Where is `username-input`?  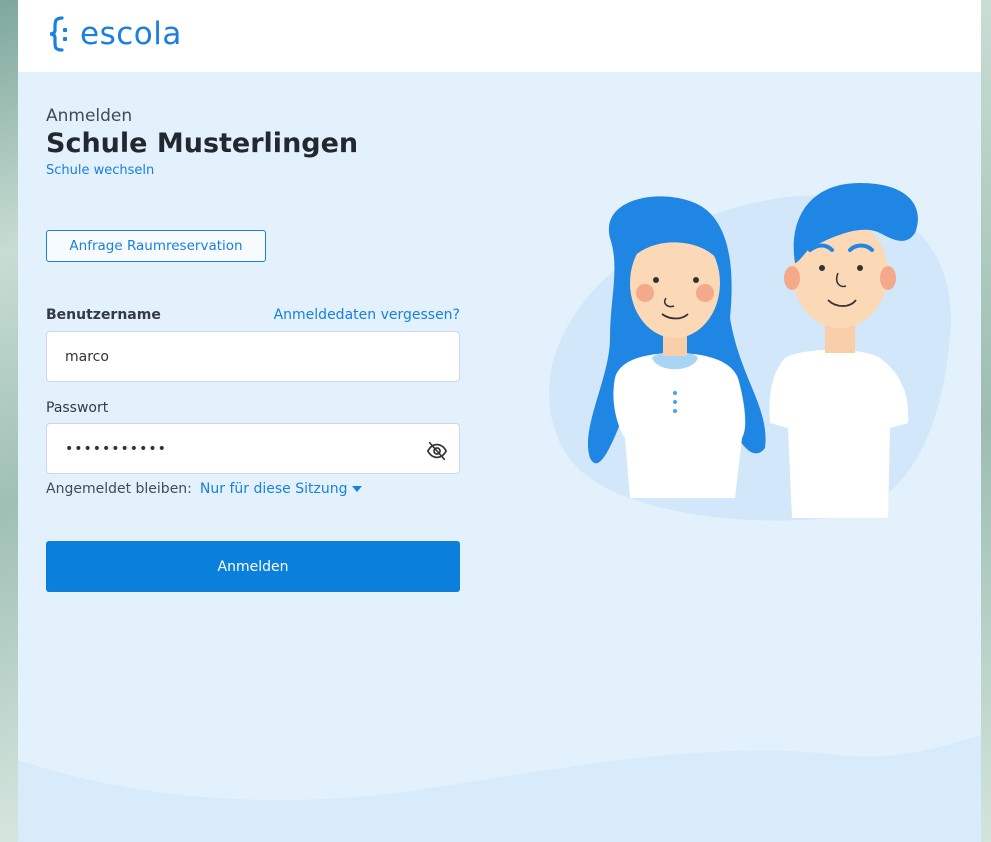
username-input is located at coordinates (253, 356).